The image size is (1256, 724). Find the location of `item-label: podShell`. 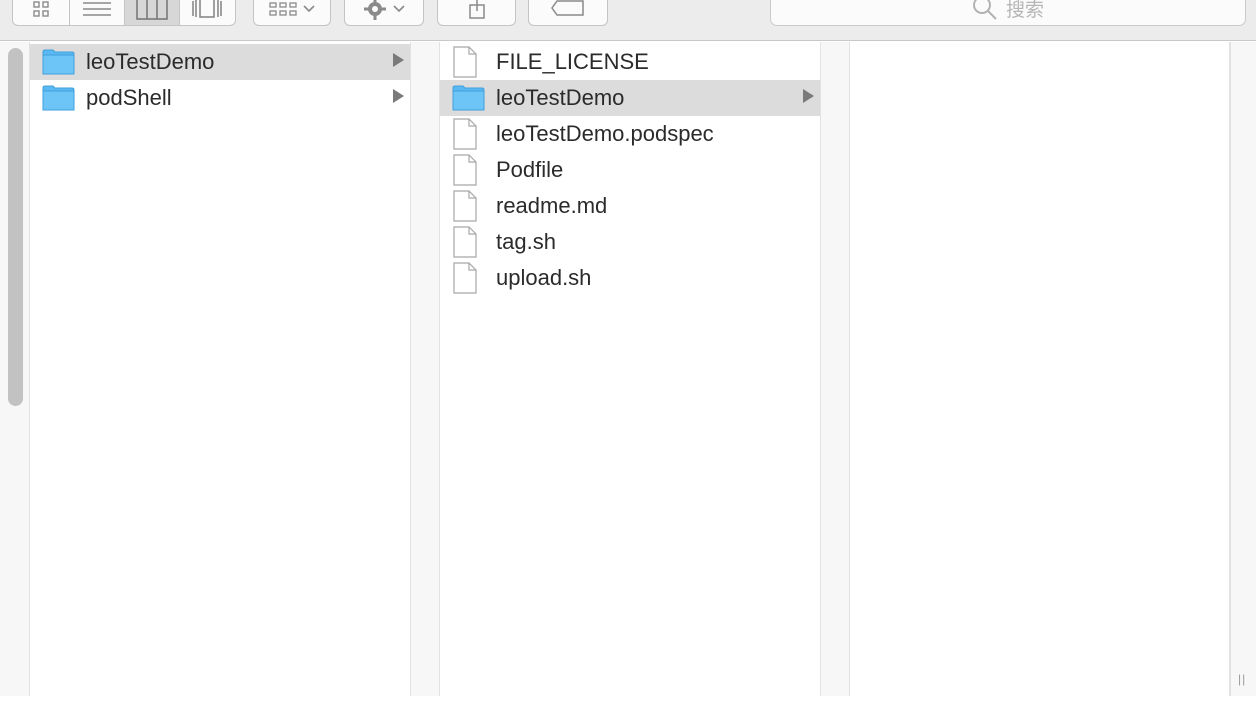

item-label: podShell is located at coordinates (129, 97).